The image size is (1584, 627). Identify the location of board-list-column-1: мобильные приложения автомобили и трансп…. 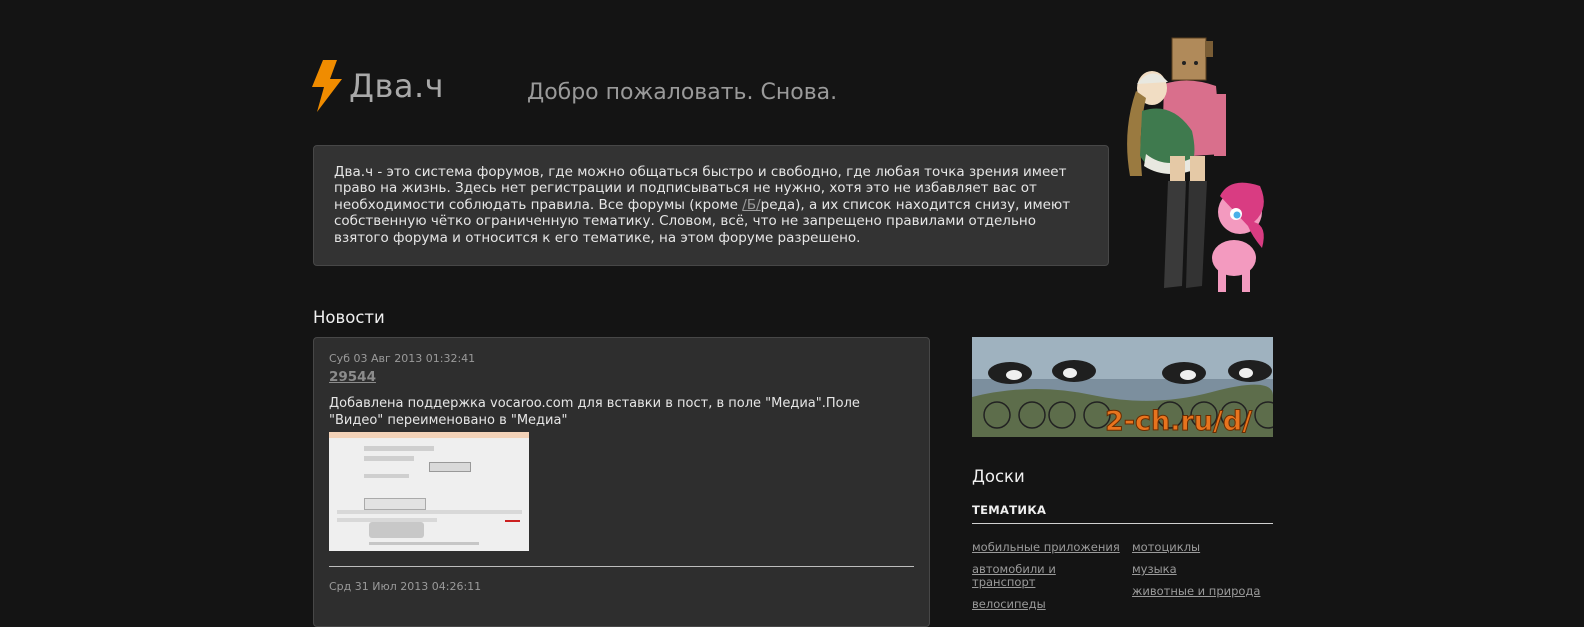
(1047, 580).